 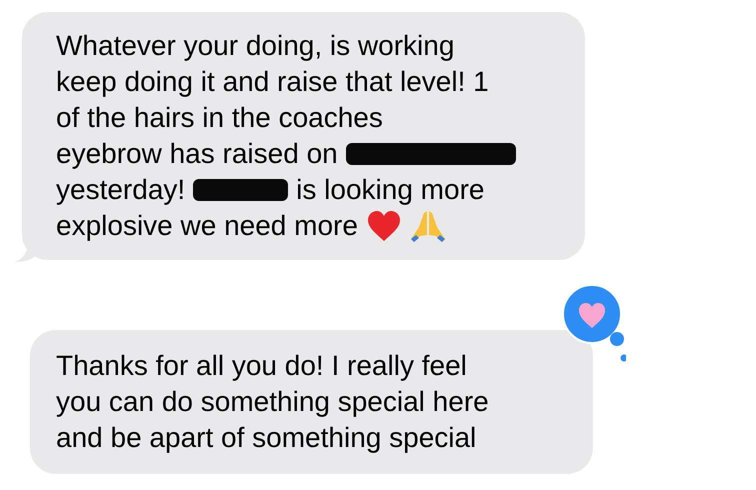 What do you see at coordinates (272, 82) in the screenshot?
I see `message-text: keep doing it and raise that level! 1` at bounding box center [272, 82].